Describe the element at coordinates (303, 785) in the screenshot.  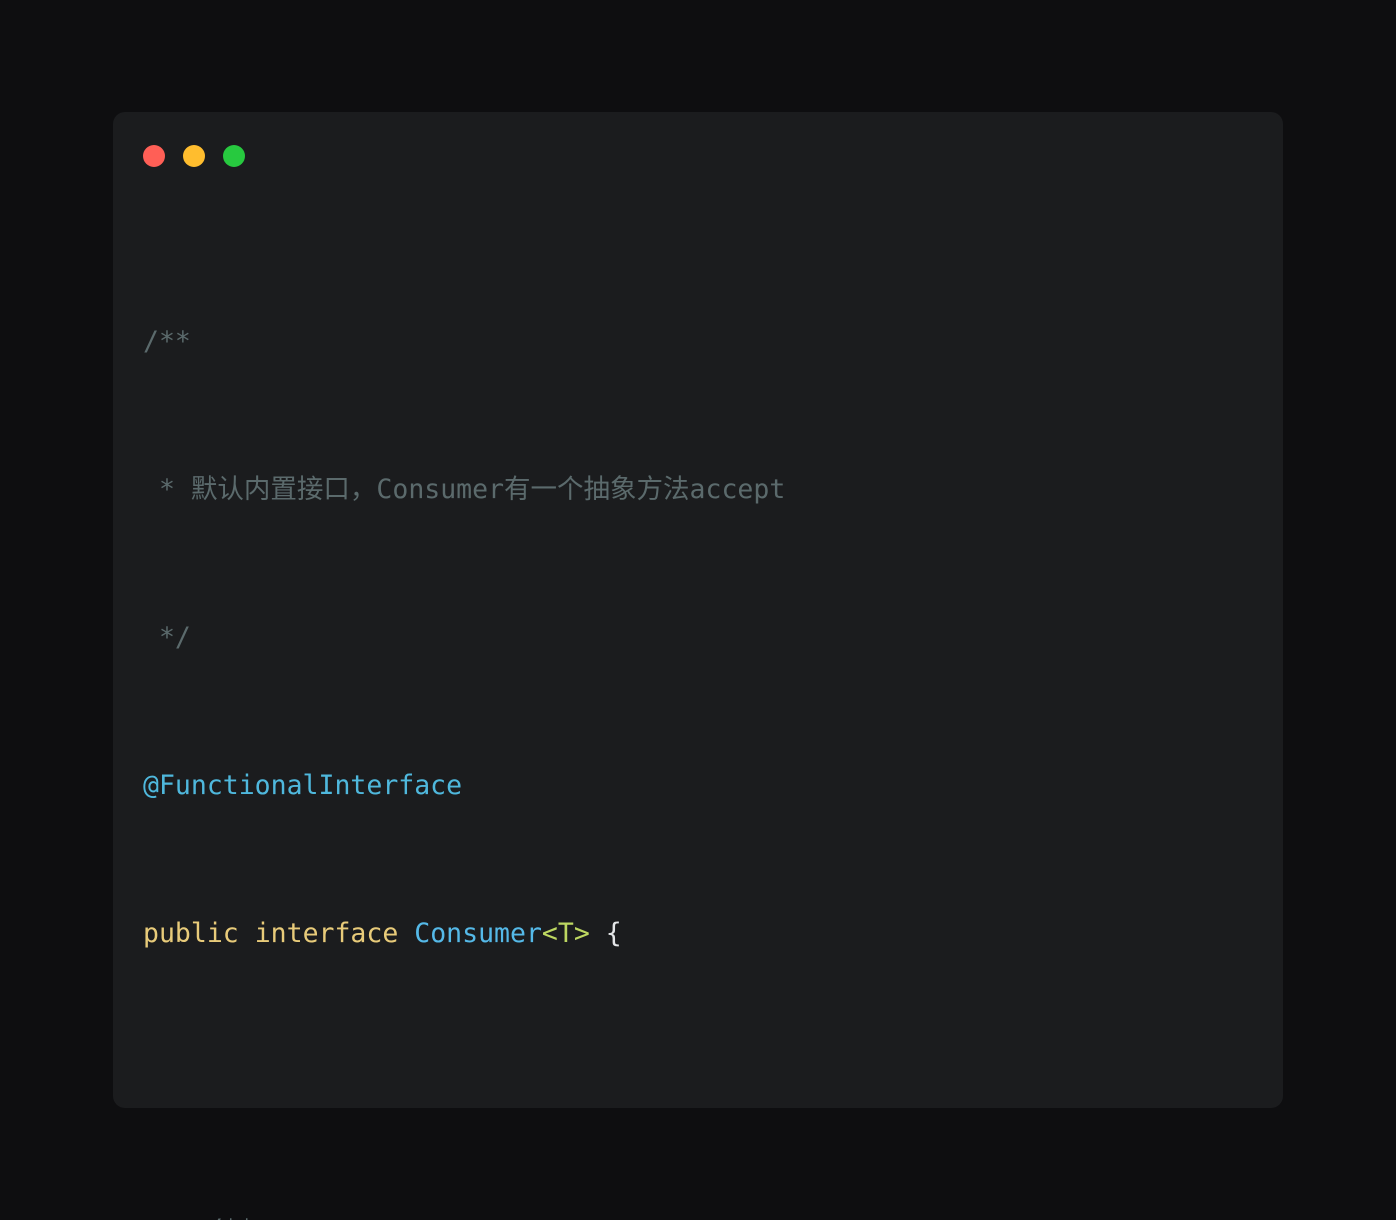
I see `annotation-functional-interface: @FunctionalInterface` at that location.